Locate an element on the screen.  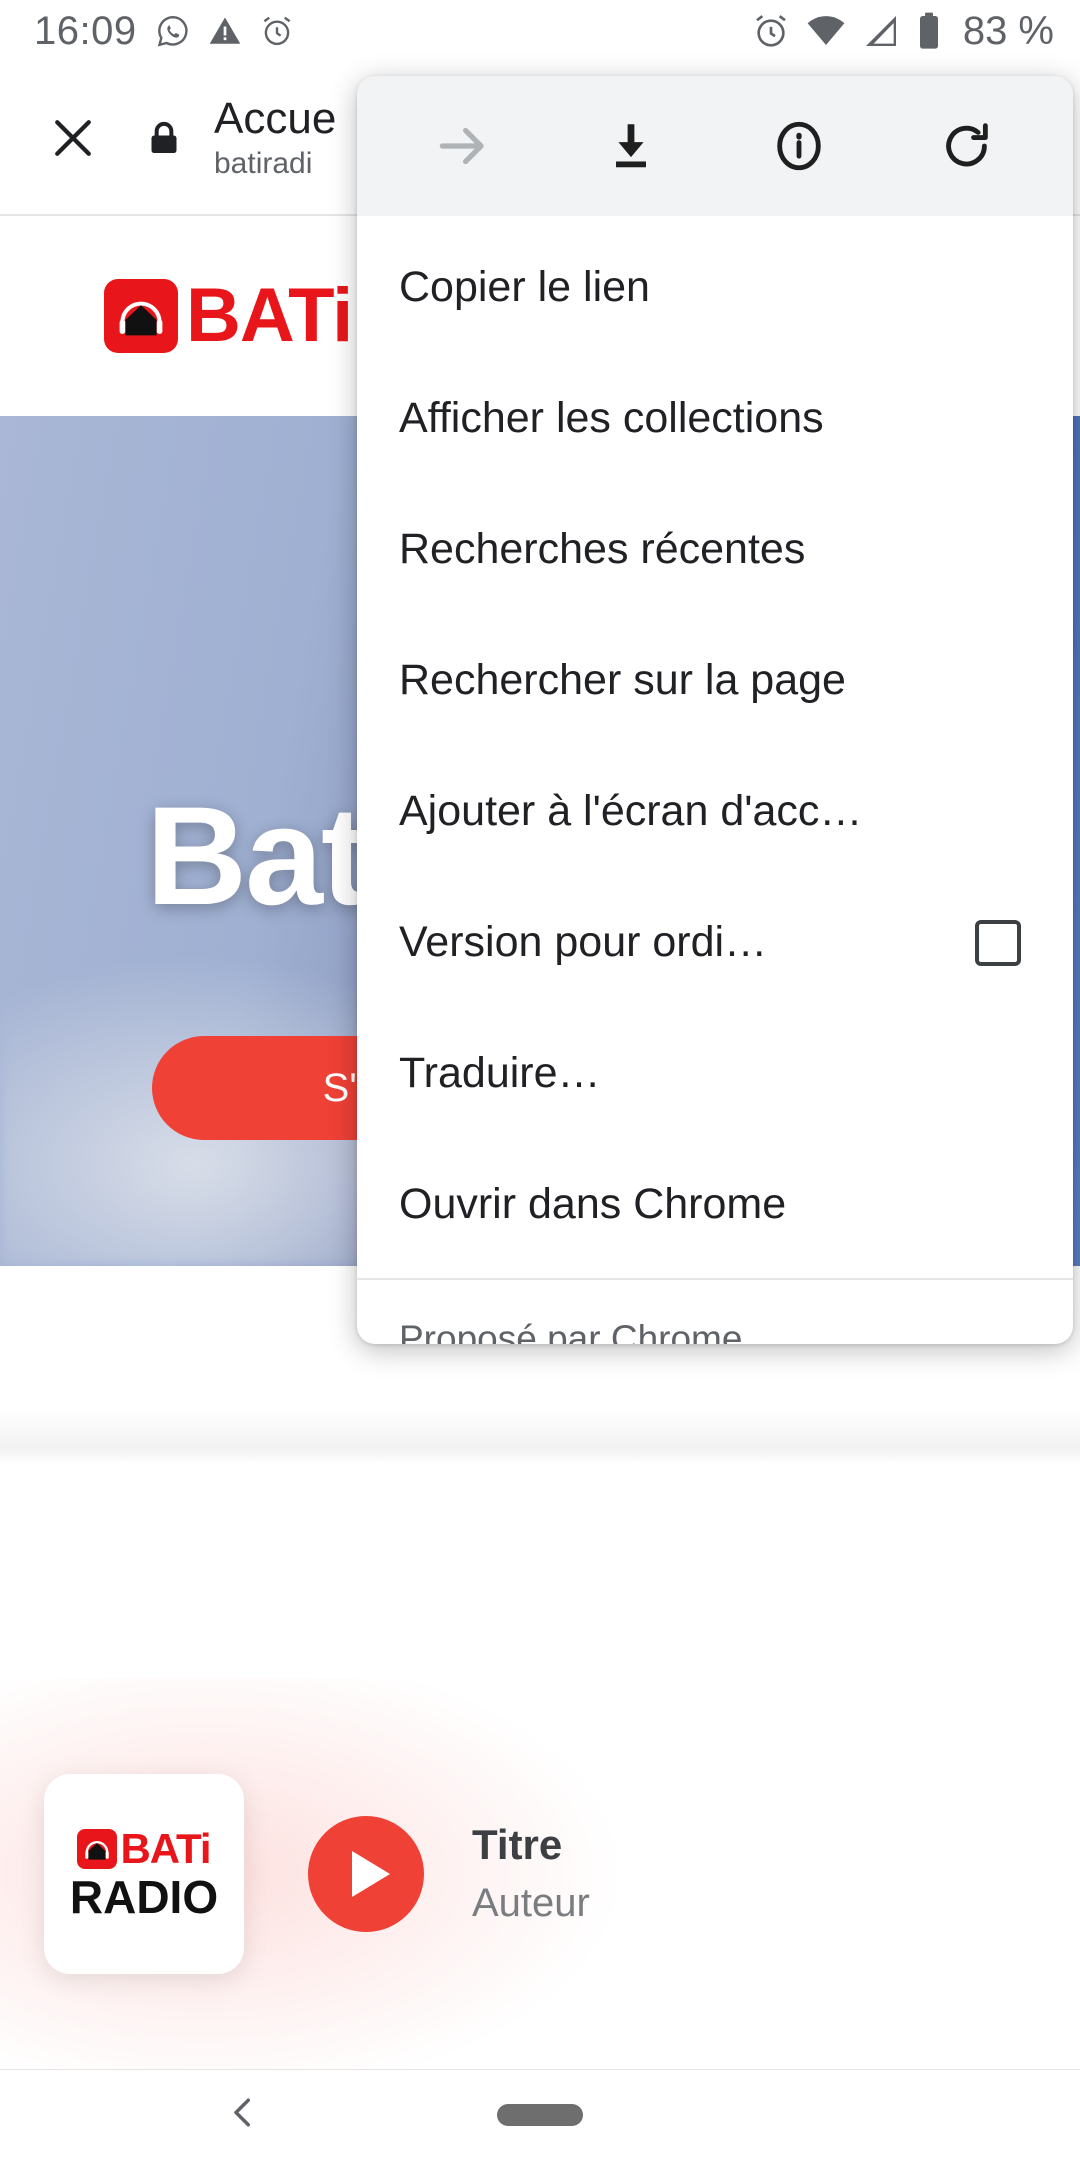
android-nav-bar is located at coordinates (540, 2115).